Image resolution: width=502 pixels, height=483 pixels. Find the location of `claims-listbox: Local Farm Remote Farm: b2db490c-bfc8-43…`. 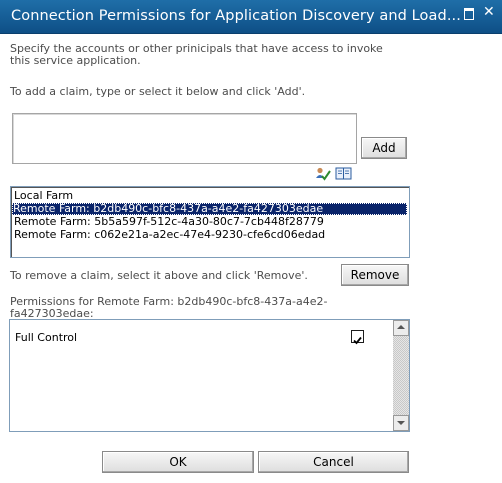

claims-listbox: Local Farm Remote Farm: b2db490c-bfc8-43… is located at coordinates (210, 222).